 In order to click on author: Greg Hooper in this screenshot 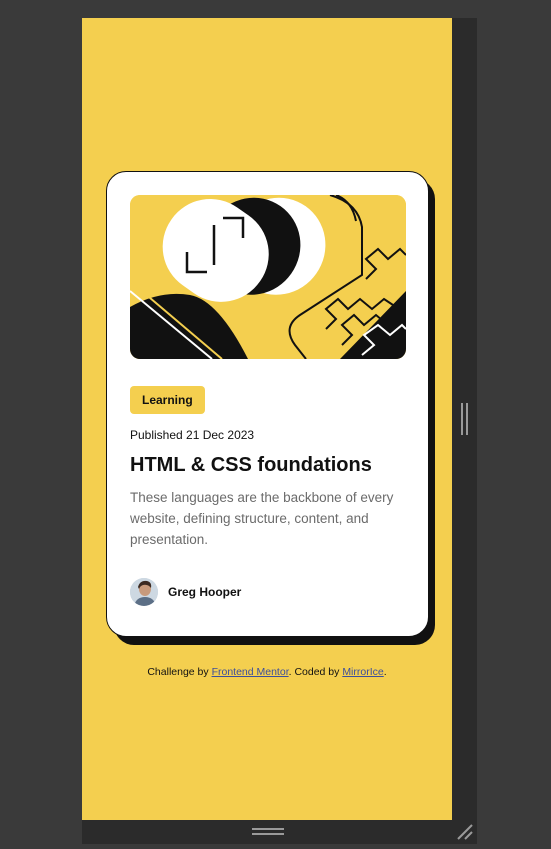, I will do `click(185, 592)`.